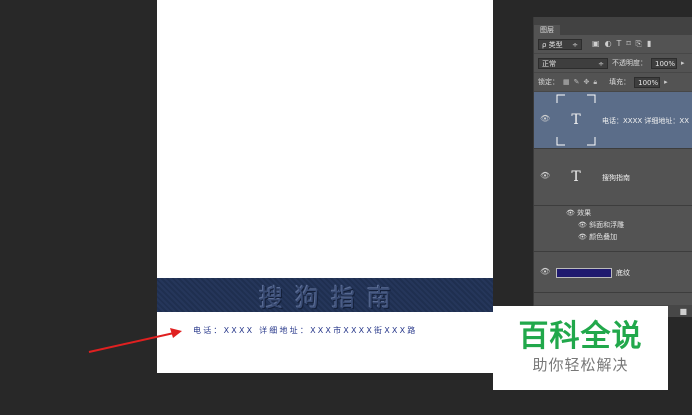 The image size is (692, 415). Describe the element at coordinates (629, 63) in the screenshot. I see `opacity-label: 不透明度：` at that location.